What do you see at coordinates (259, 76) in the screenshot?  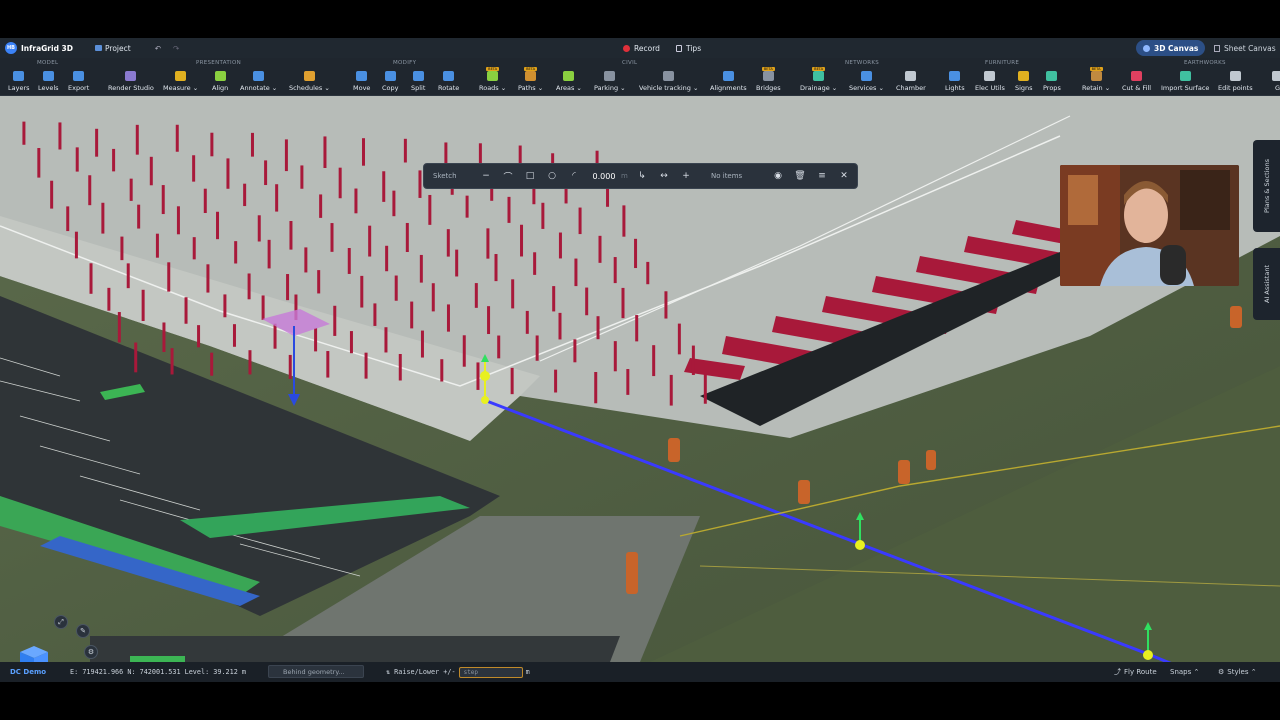 I see `annotate-icon` at bounding box center [259, 76].